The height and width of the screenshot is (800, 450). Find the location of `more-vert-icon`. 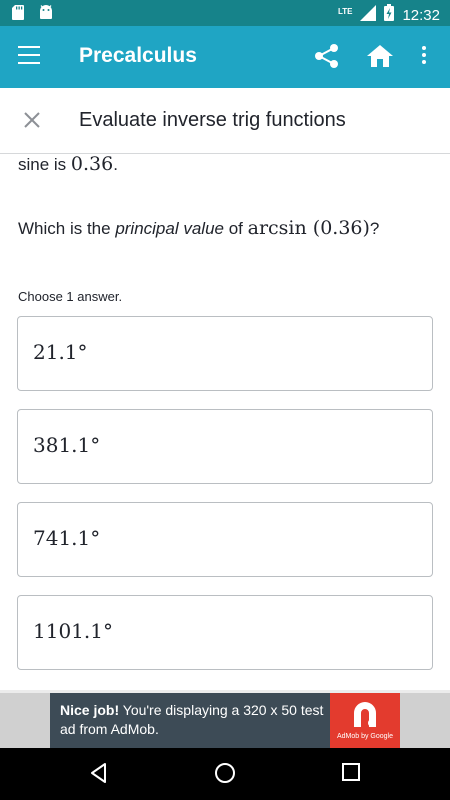

more-vert-icon is located at coordinates (424, 56).